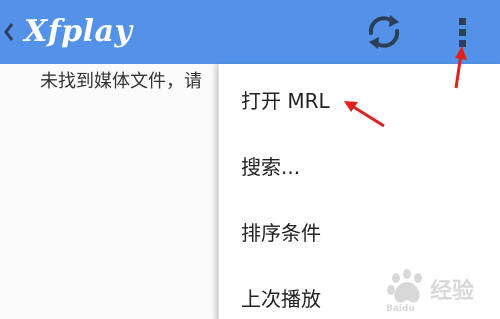  Describe the element at coordinates (452, 291) in the screenshot. I see `svg-text: 经验` at that location.